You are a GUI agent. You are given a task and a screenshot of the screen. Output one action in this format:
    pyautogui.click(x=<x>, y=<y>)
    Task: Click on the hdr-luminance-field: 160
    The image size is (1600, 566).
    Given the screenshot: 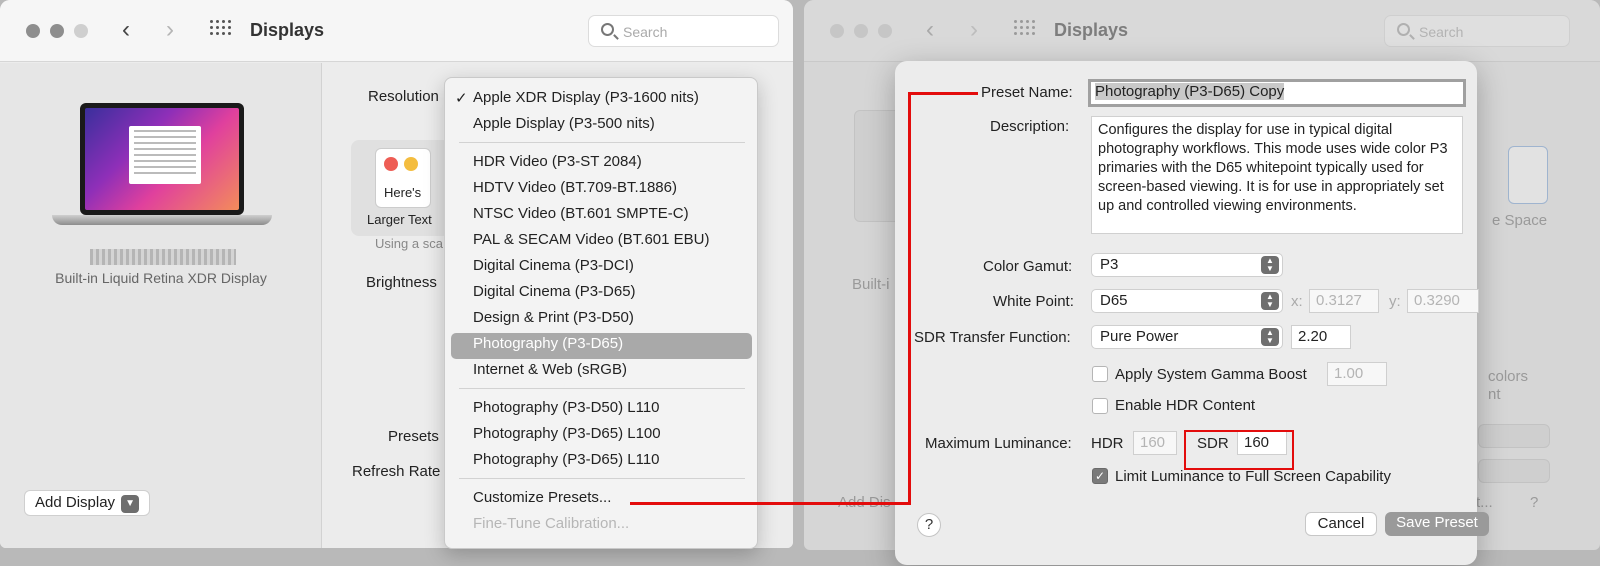 What is the action you would take?
    pyautogui.click(x=1155, y=443)
    